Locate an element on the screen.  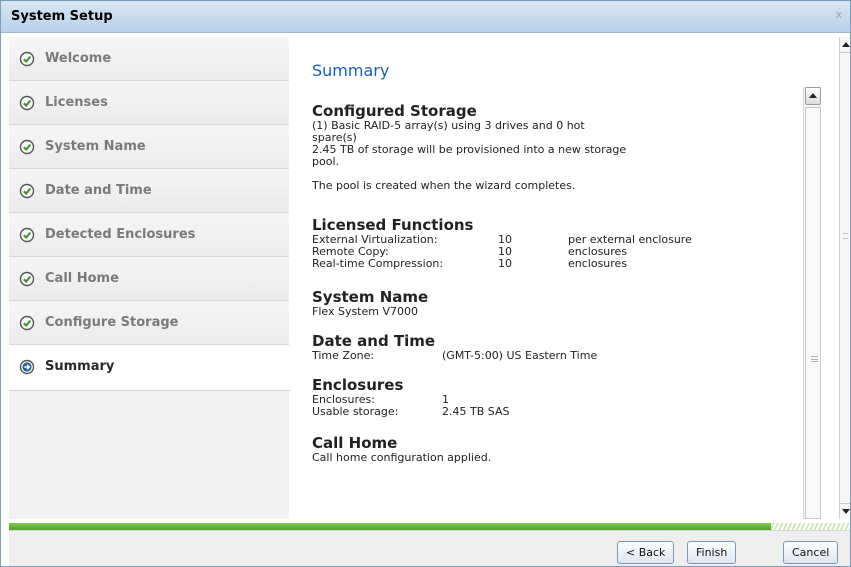
scroll-up-arrow-icon is located at coordinates (845, 45).